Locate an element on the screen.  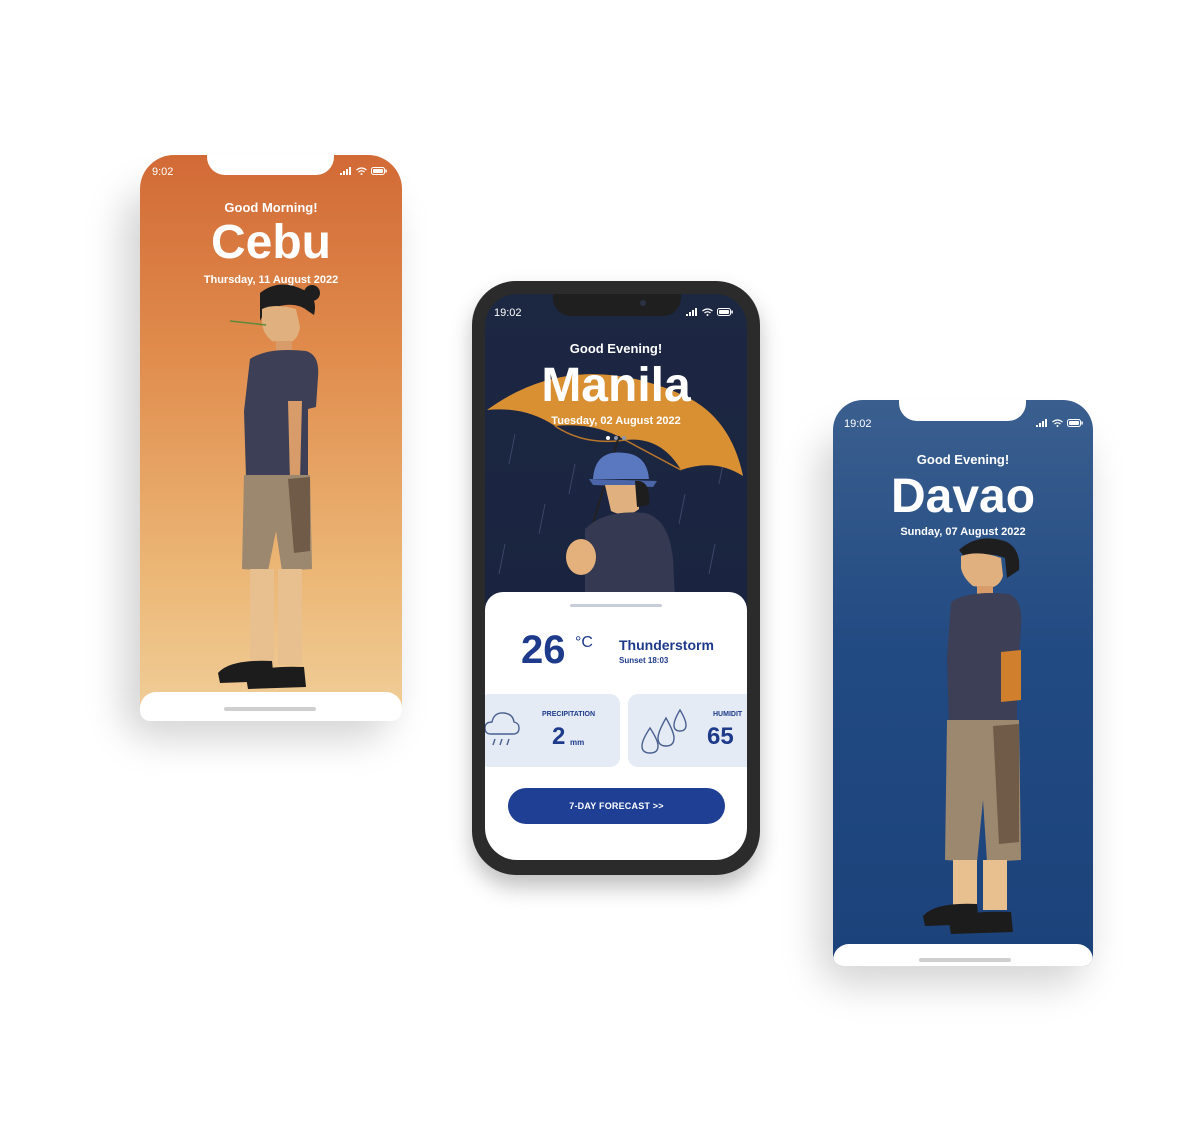
city-name: Davao is located at coordinates (963, 496).